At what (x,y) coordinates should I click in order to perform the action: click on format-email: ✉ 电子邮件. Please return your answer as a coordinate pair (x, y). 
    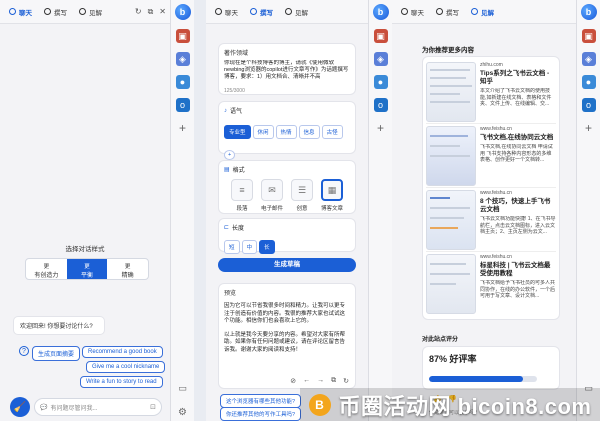
    Looking at the image, I should click on (272, 195).